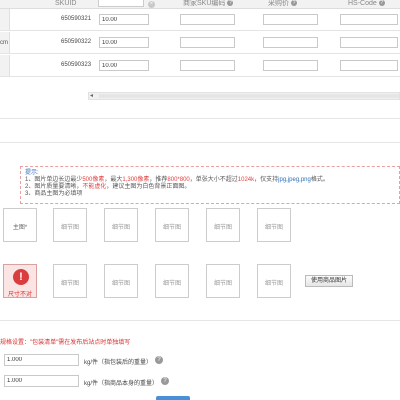 Image resolution: width=400 pixels, height=400 pixels. What do you see at coordinates (200, 382) in the screenshot?
I see `net-weight-row: kg/件（指商品本身的重量） ?` at bounding box center [200, 382].